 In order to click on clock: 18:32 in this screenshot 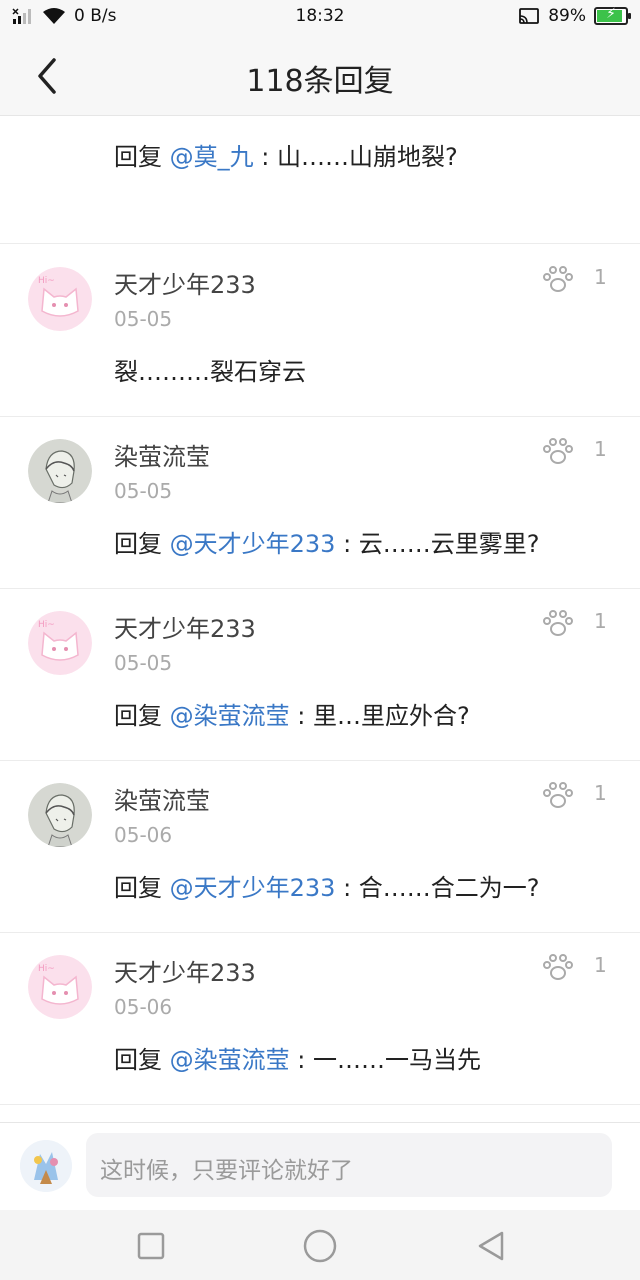, I will do `click(320, 16)`.